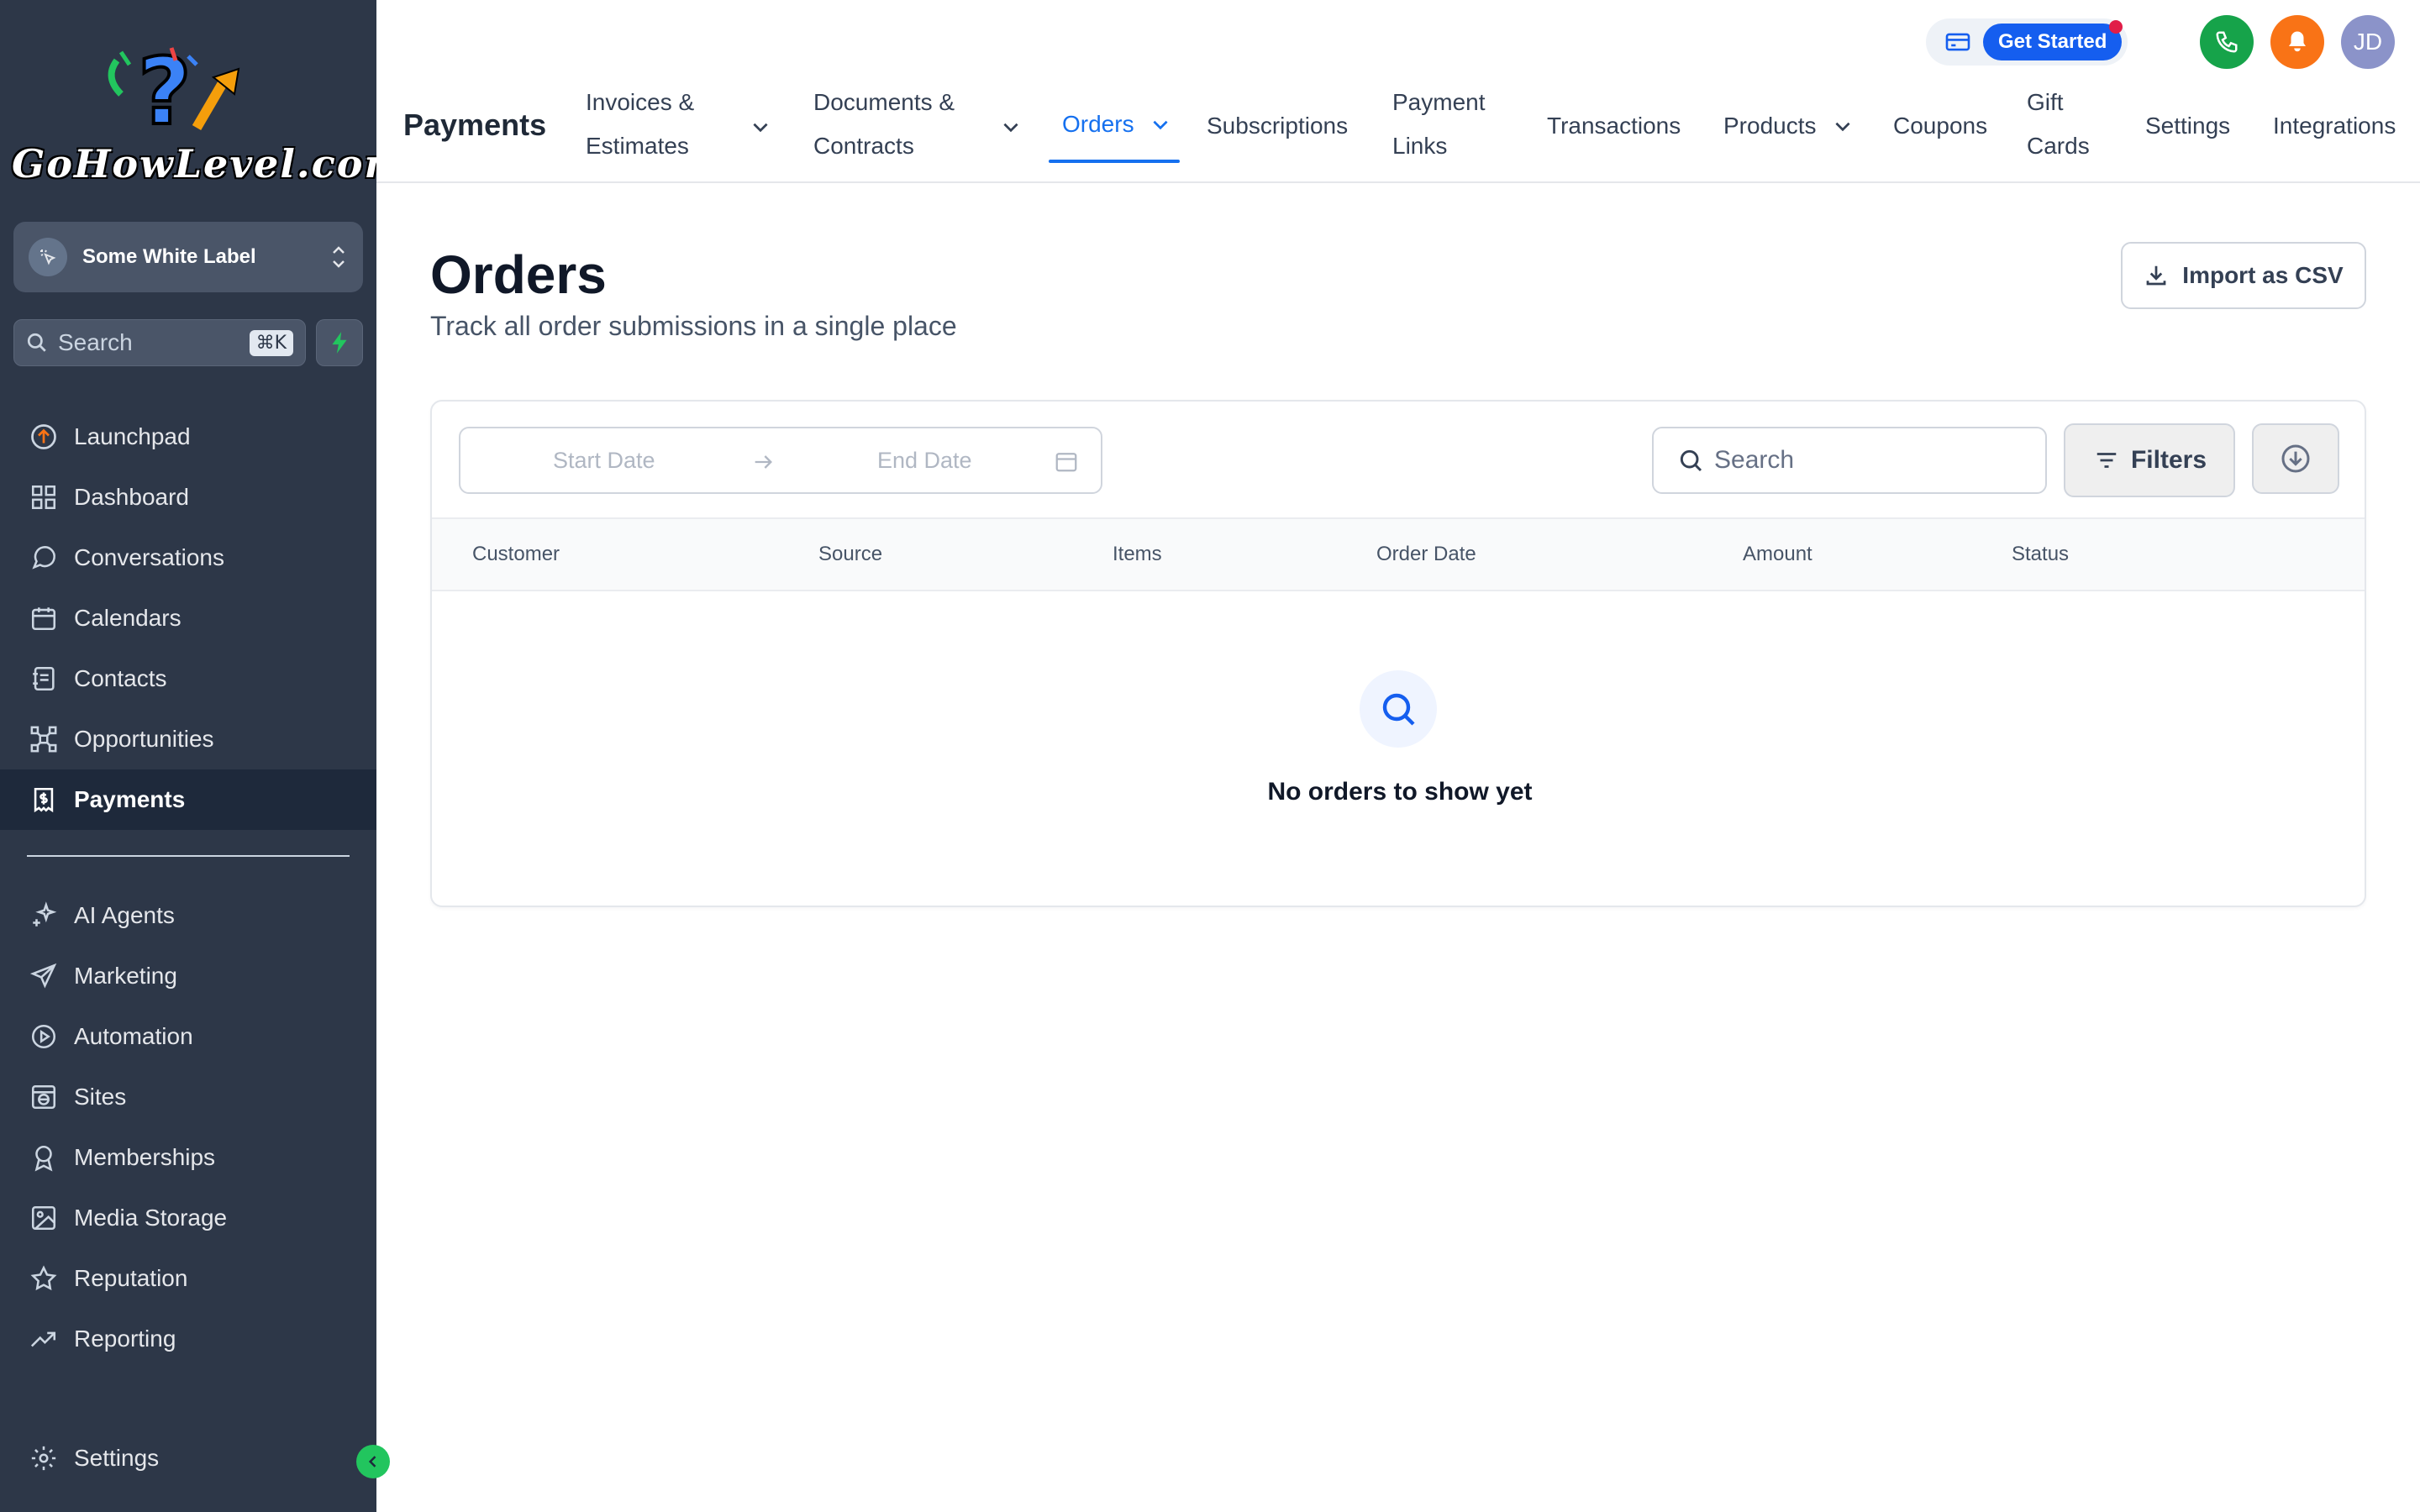 The height and width of the screenshot is (1512, 2420). I want to click on tab-gift-cards: Gift Cards, so click(2058, 124).